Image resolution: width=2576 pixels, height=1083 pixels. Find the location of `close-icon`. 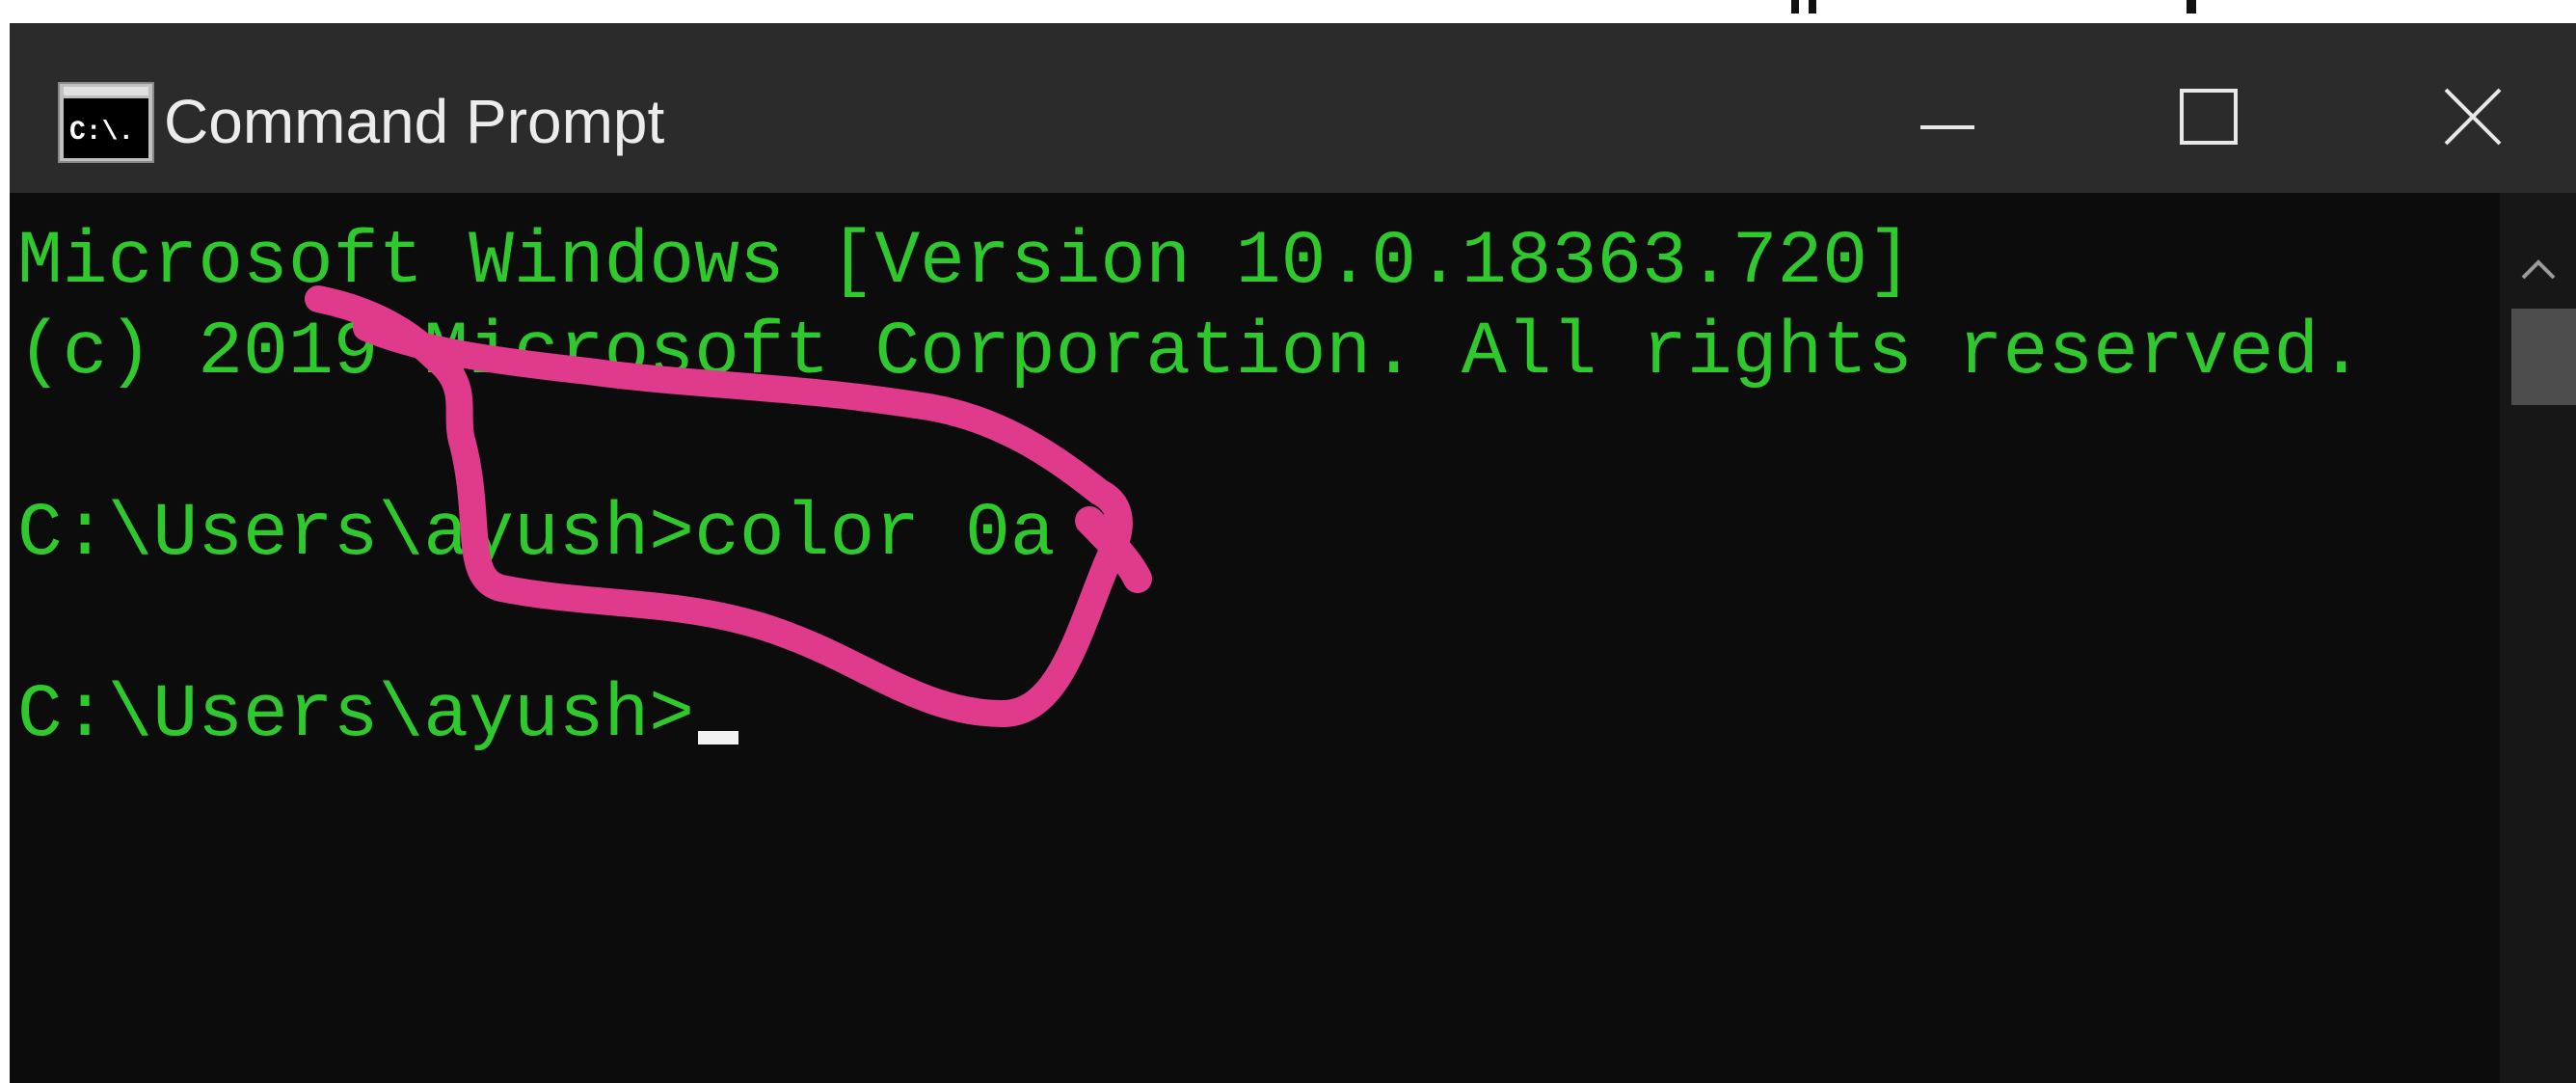

close-icon is located at coordinates (2473, 117).